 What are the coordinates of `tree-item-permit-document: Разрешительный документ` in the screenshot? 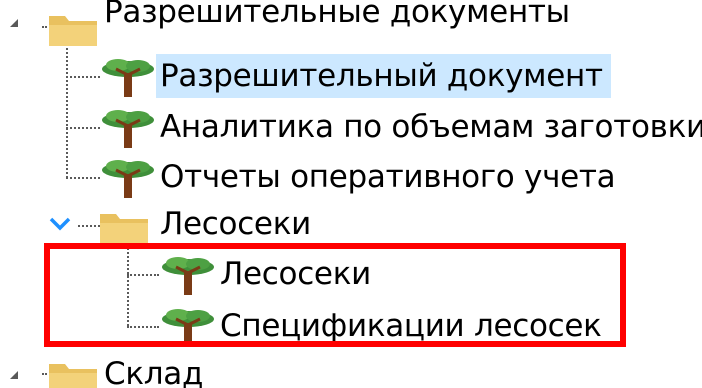 It's located at (383, 76).